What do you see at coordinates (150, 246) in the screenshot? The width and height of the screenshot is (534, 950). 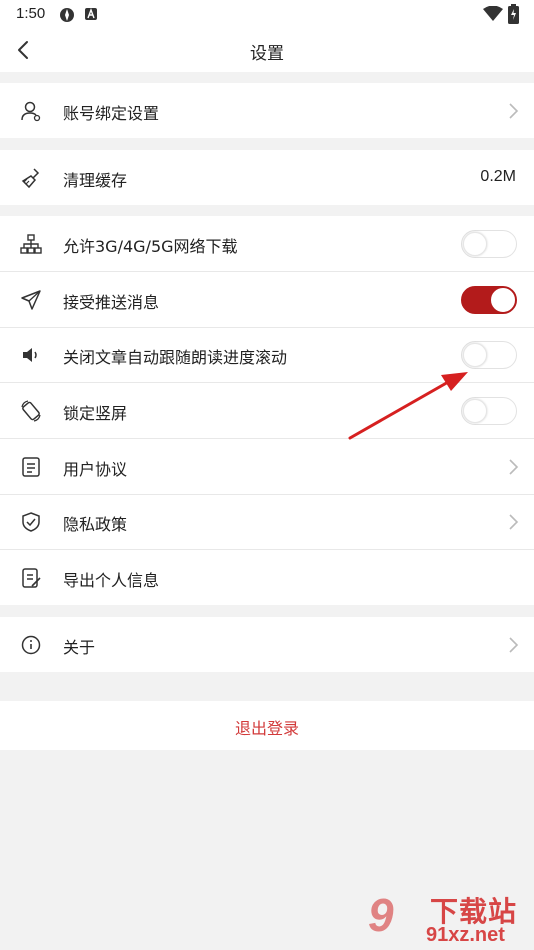 I see `network-download-label: 允许3G/4G/5G网络下载` at bounding box center [150, 246].